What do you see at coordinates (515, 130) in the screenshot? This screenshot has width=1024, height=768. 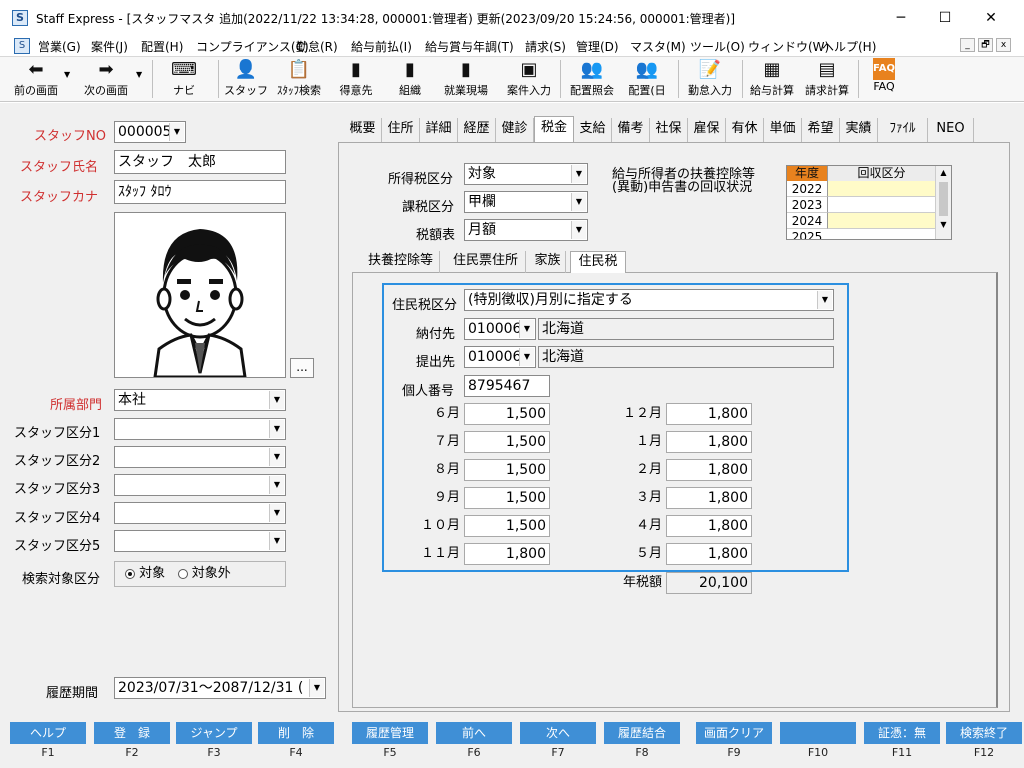 I see `tab-health-check: 健診` at bounding box center [515, 130].